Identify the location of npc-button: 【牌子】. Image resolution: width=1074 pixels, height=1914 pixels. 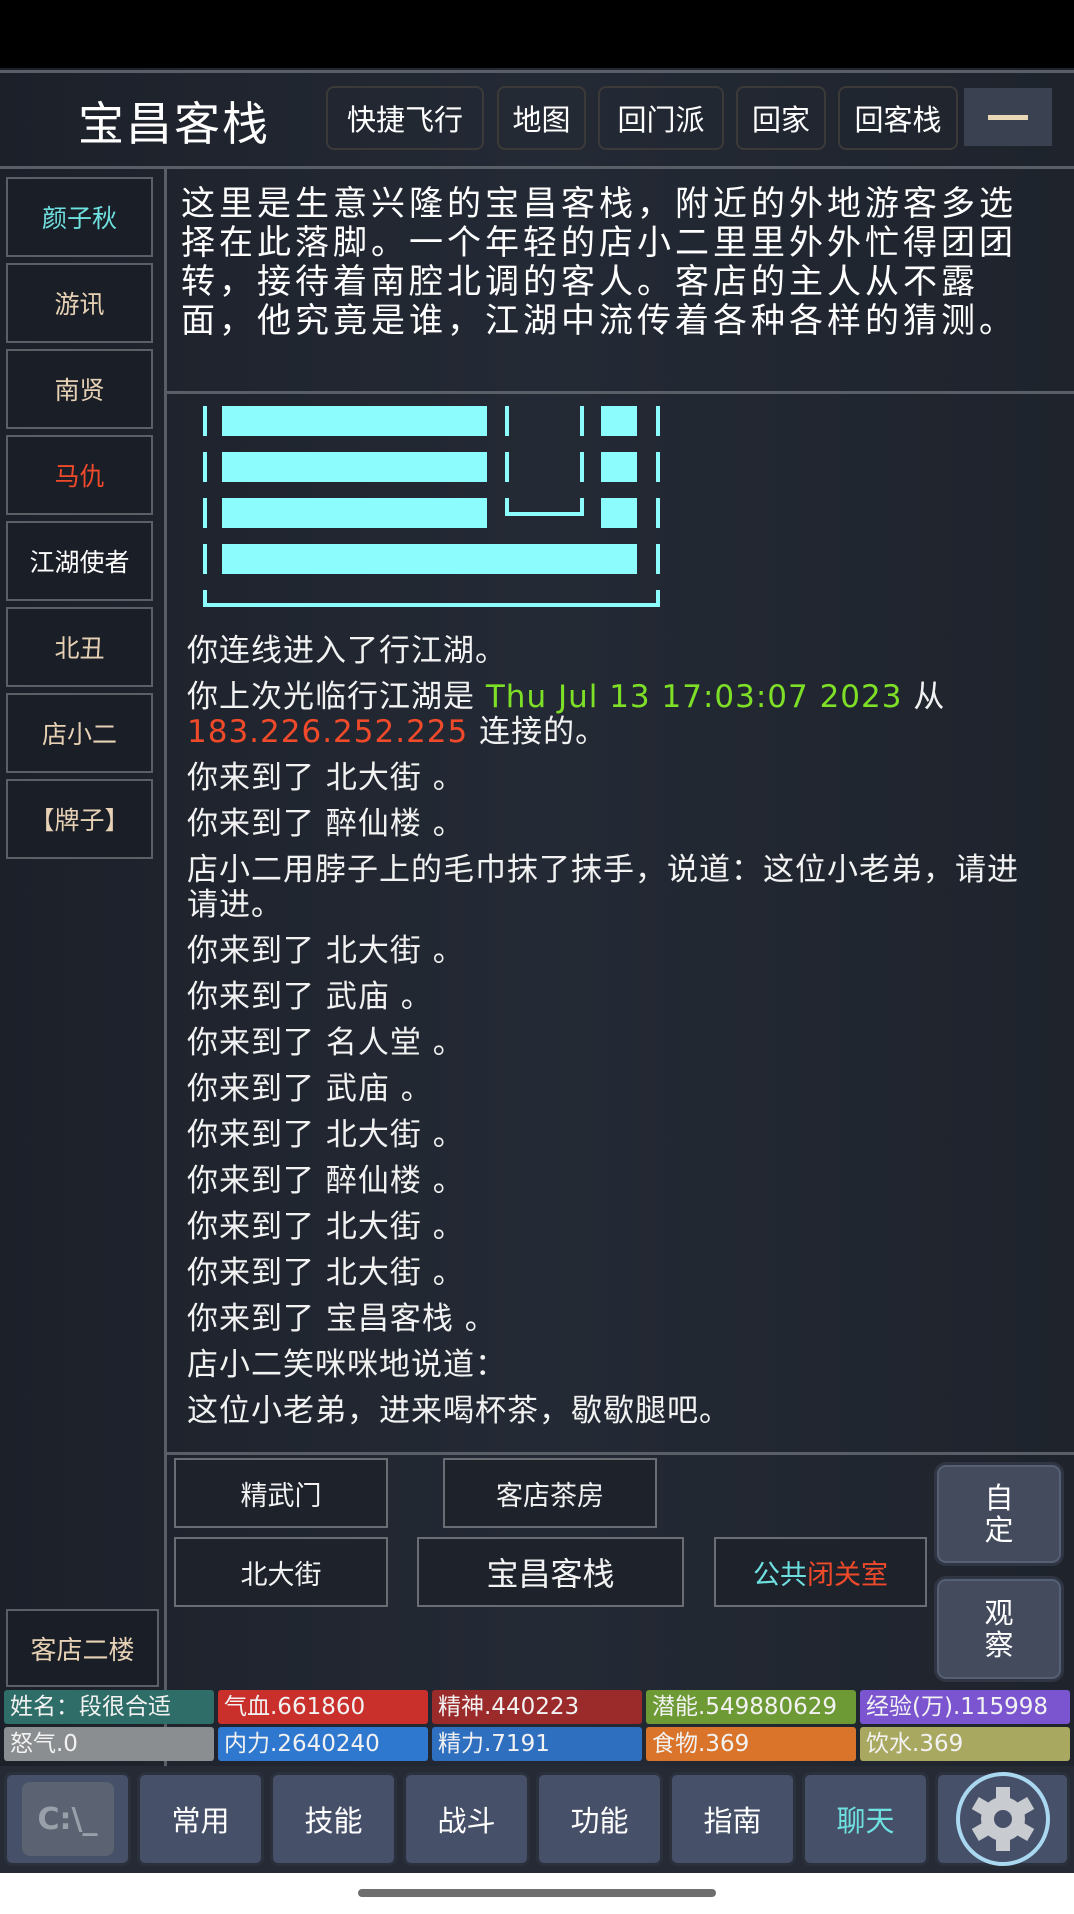
(79, 819).